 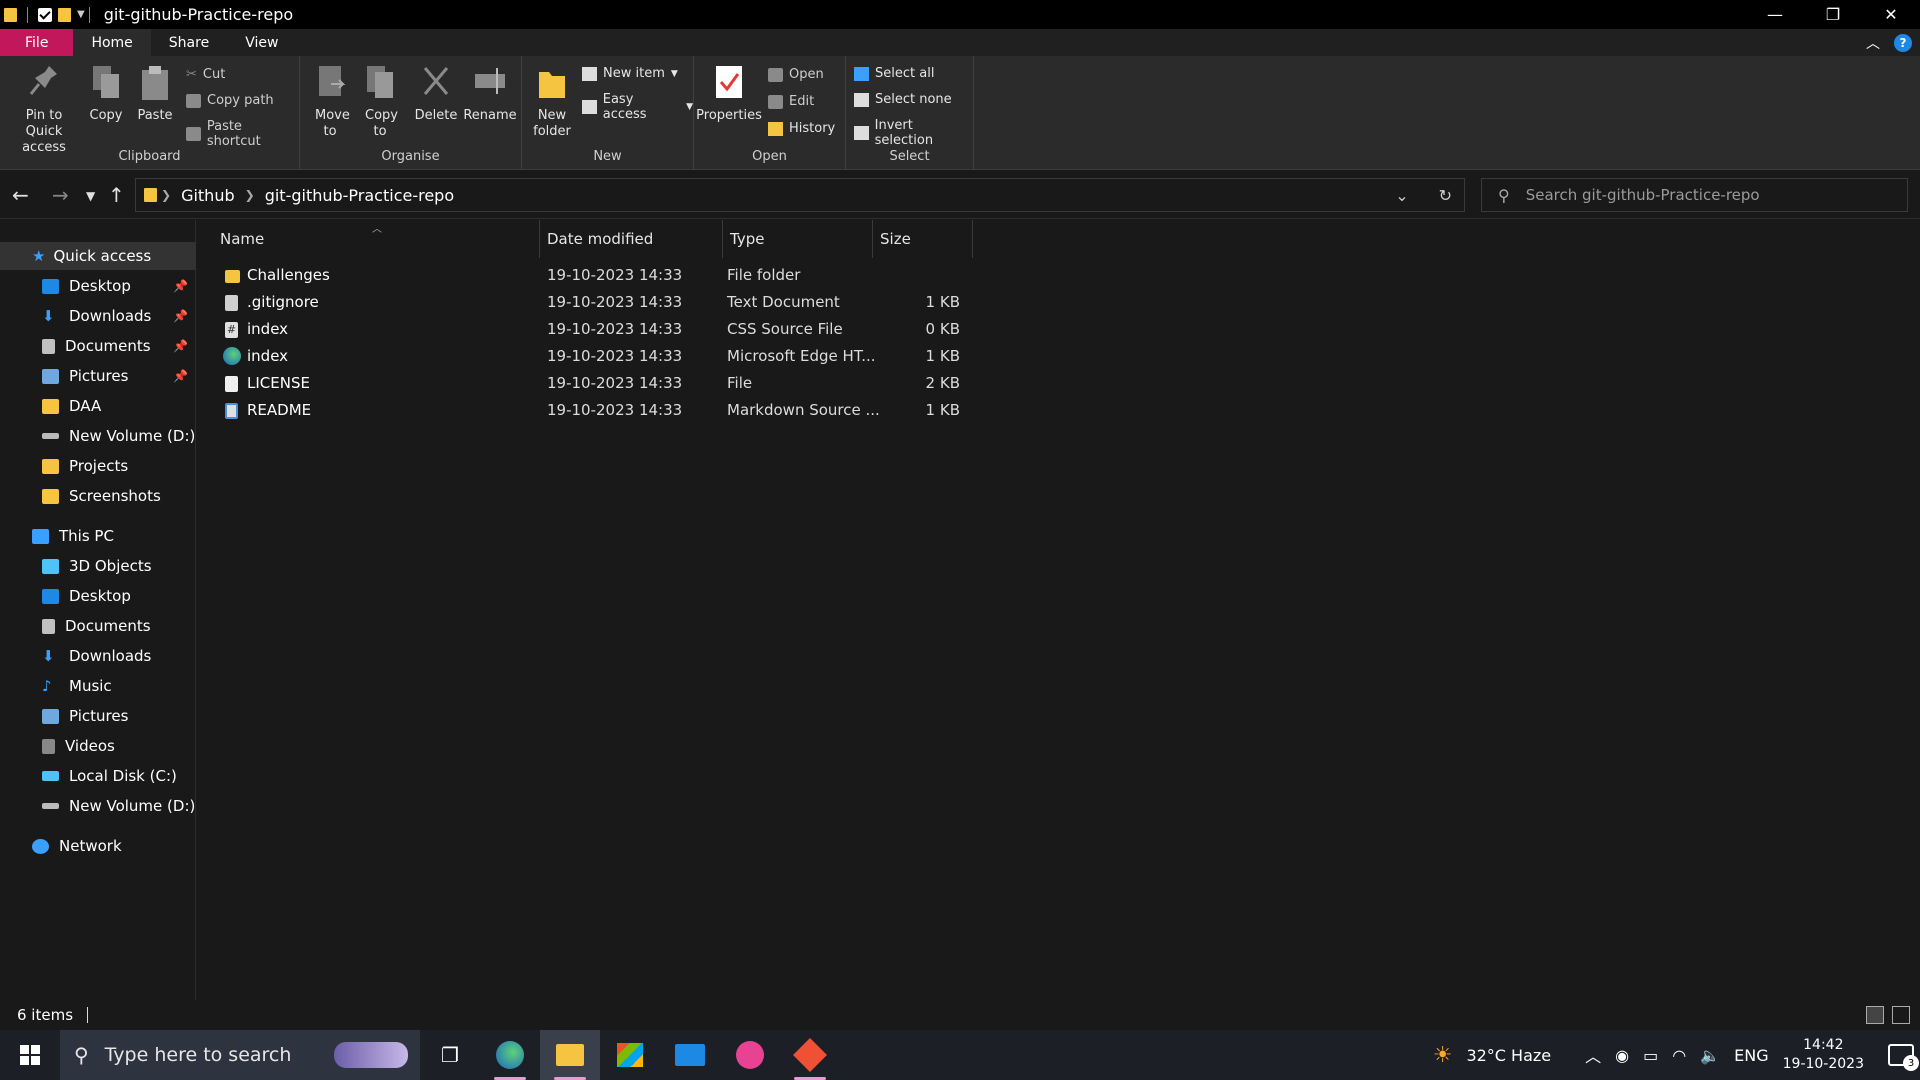 What do you see at coordinates (98, 536) in the screenshot?
I see `sidebar-this-pc: This PC` at bounding box center [98, 536].